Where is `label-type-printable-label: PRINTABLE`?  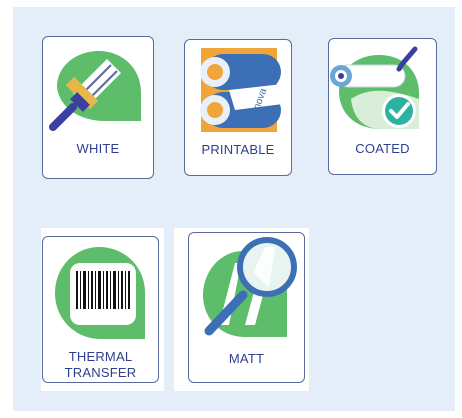
label-type-printable-label: PRINTABLE is located at coordinates (238, 149).